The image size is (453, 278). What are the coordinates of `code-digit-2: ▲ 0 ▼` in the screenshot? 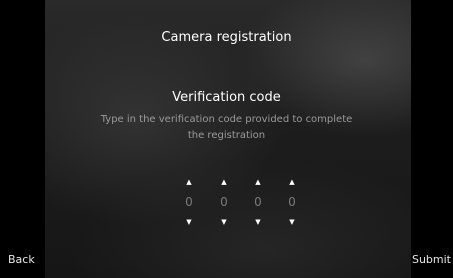 It's located at (224, 206).